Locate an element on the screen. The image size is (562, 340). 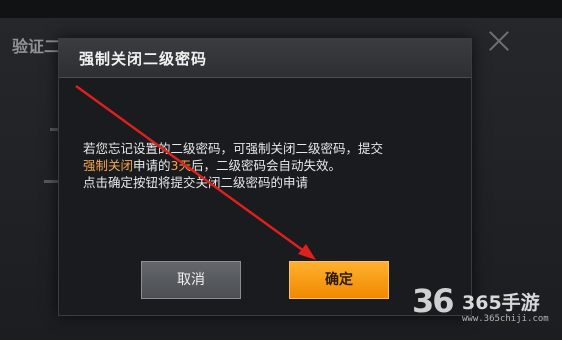
message-text: 后，二级密码会自动失效。 is located at coordinates (265, 165).